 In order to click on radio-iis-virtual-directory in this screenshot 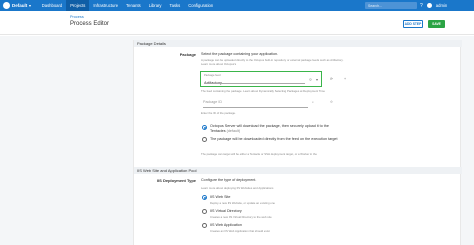, I will do `click(204, 211)`.